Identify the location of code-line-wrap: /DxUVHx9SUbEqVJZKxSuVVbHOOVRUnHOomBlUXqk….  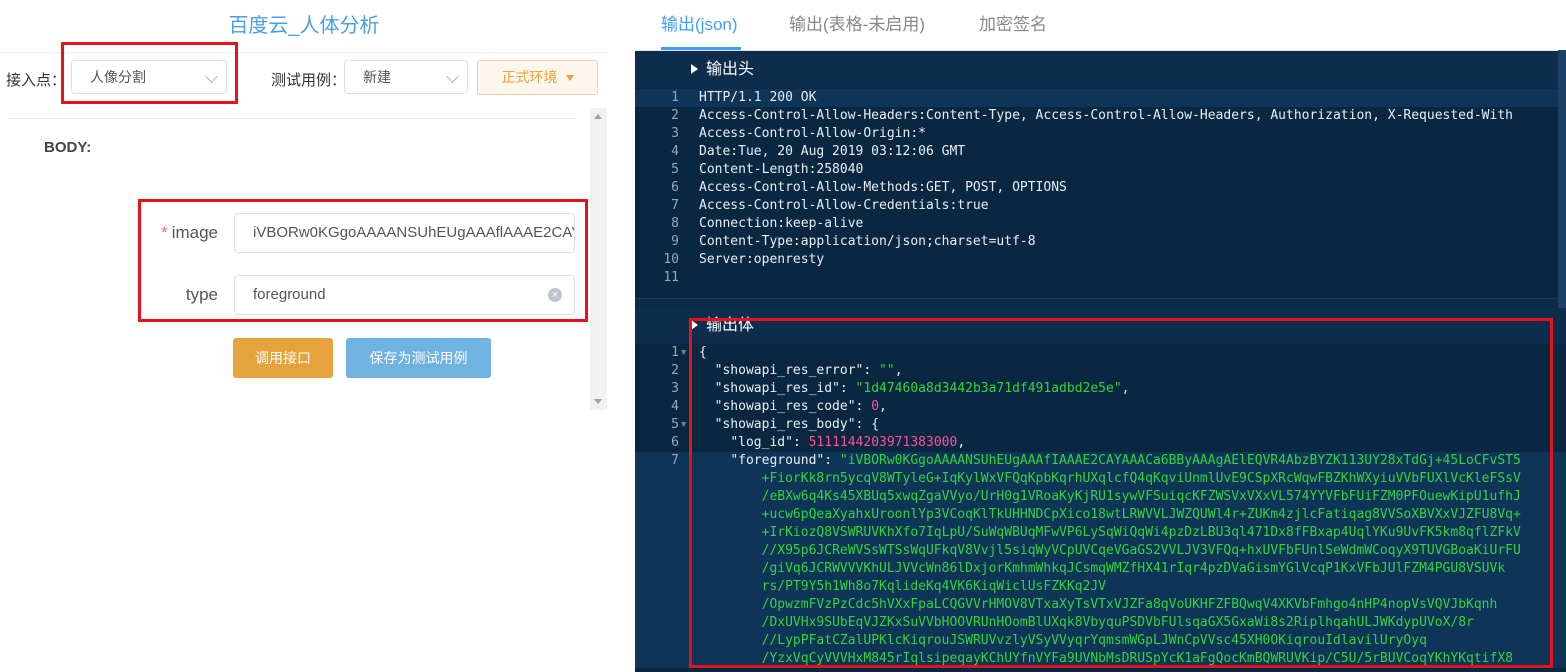
(1100, 623).